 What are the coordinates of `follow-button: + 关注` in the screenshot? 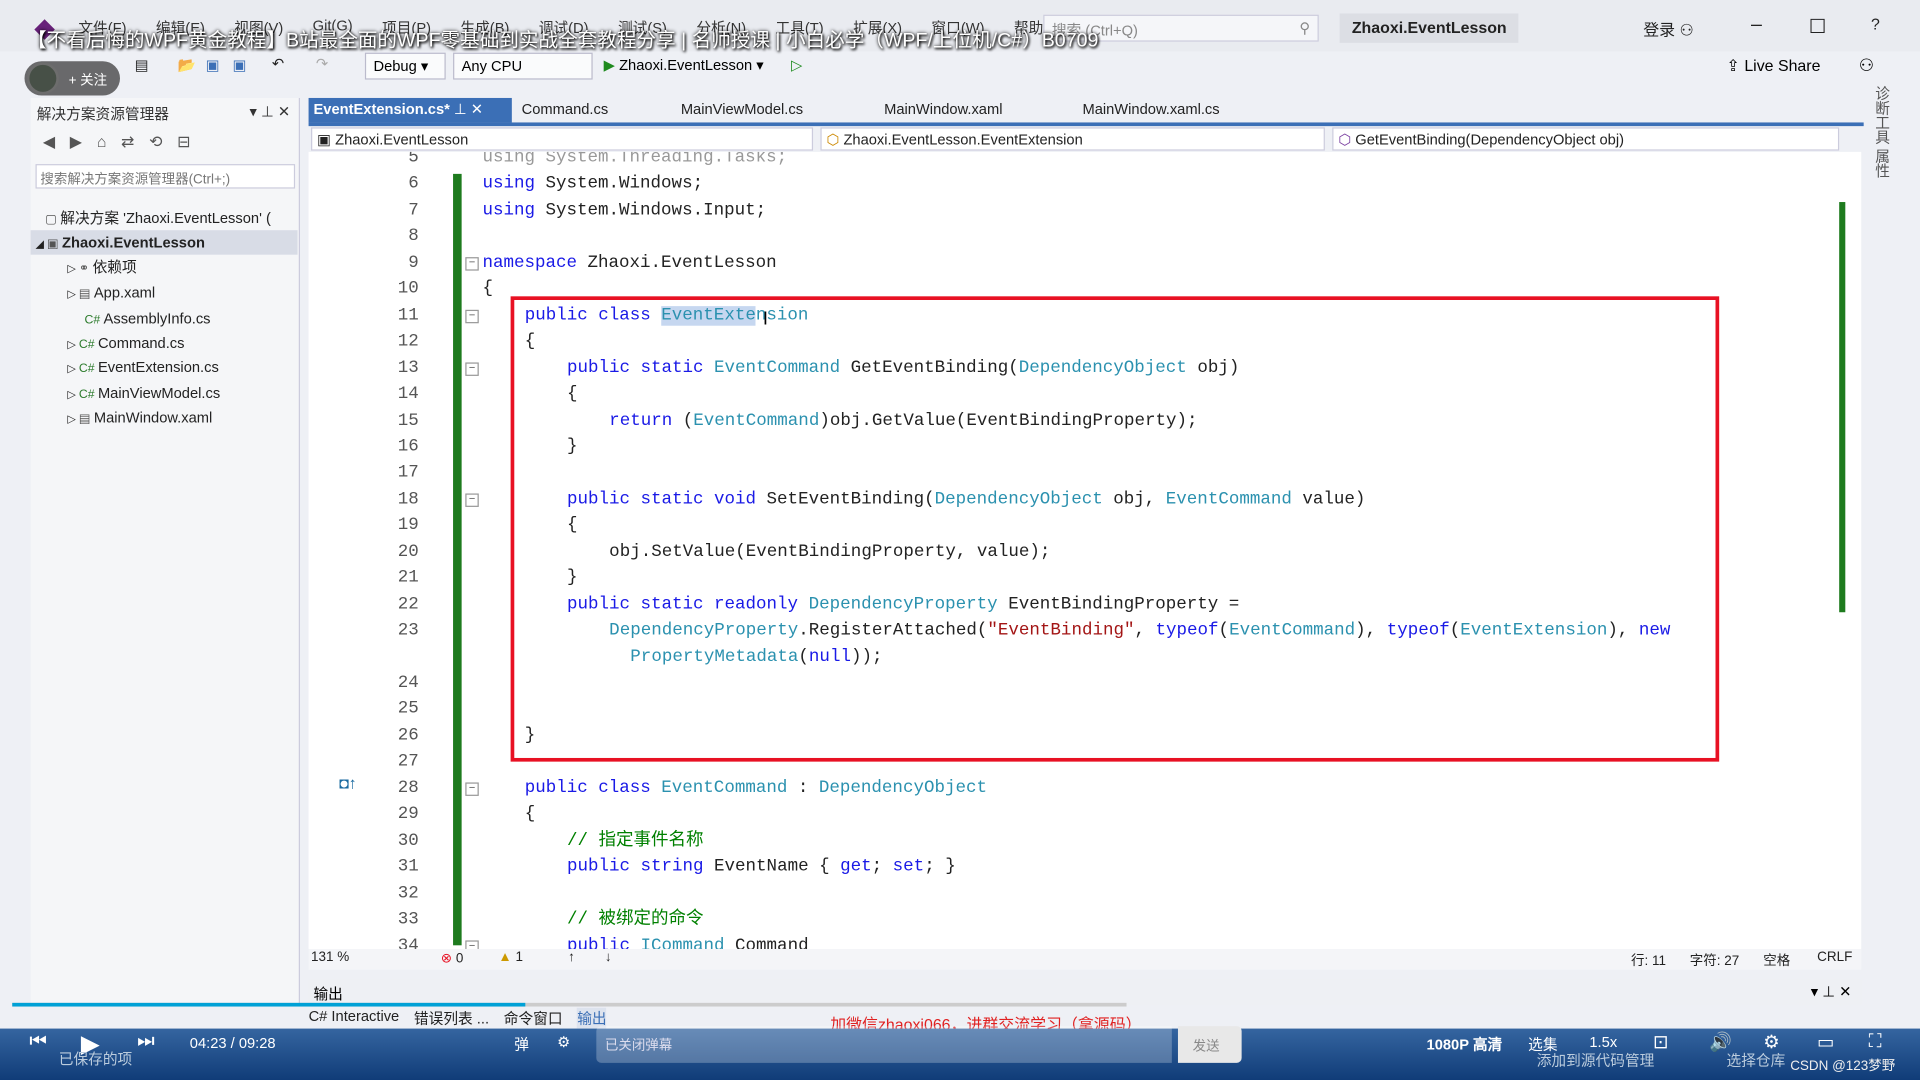 It's located at (72, 78).